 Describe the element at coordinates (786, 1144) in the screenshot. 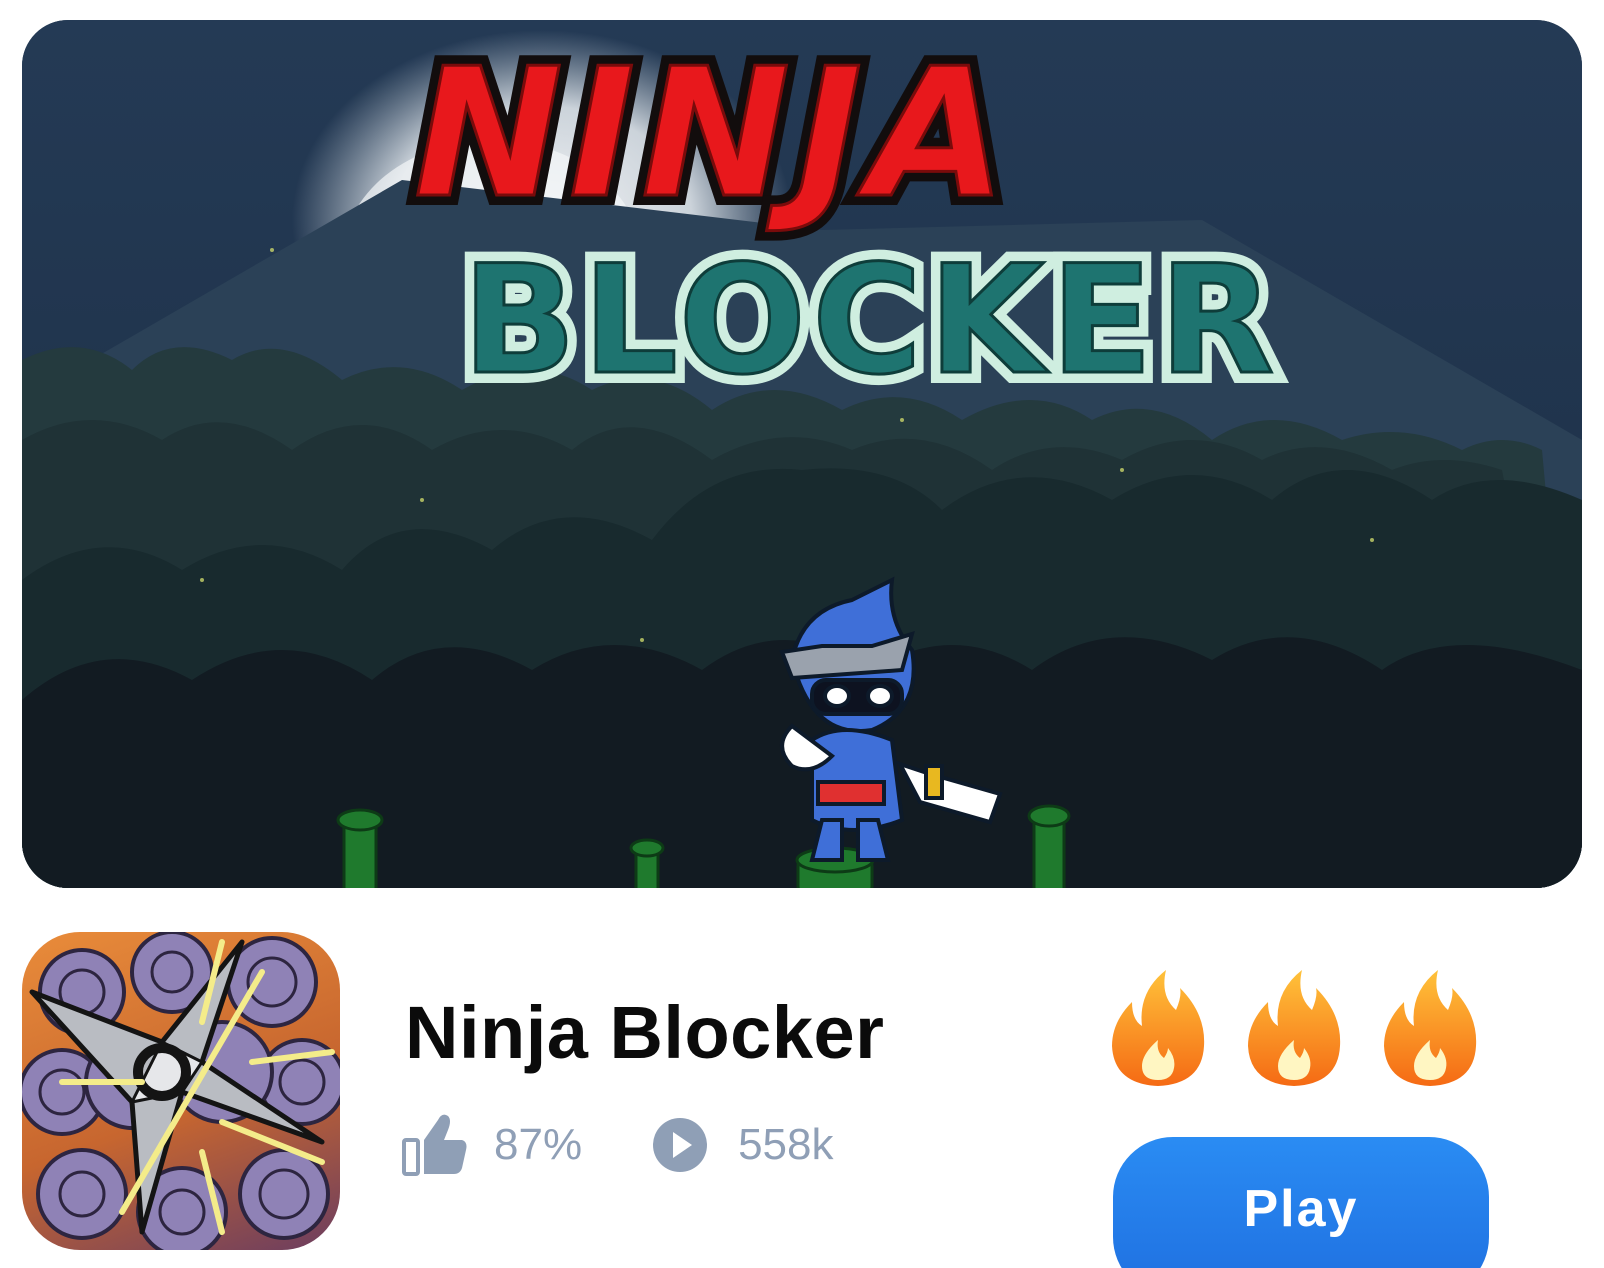

I see `plays-value: 558k` at that location.